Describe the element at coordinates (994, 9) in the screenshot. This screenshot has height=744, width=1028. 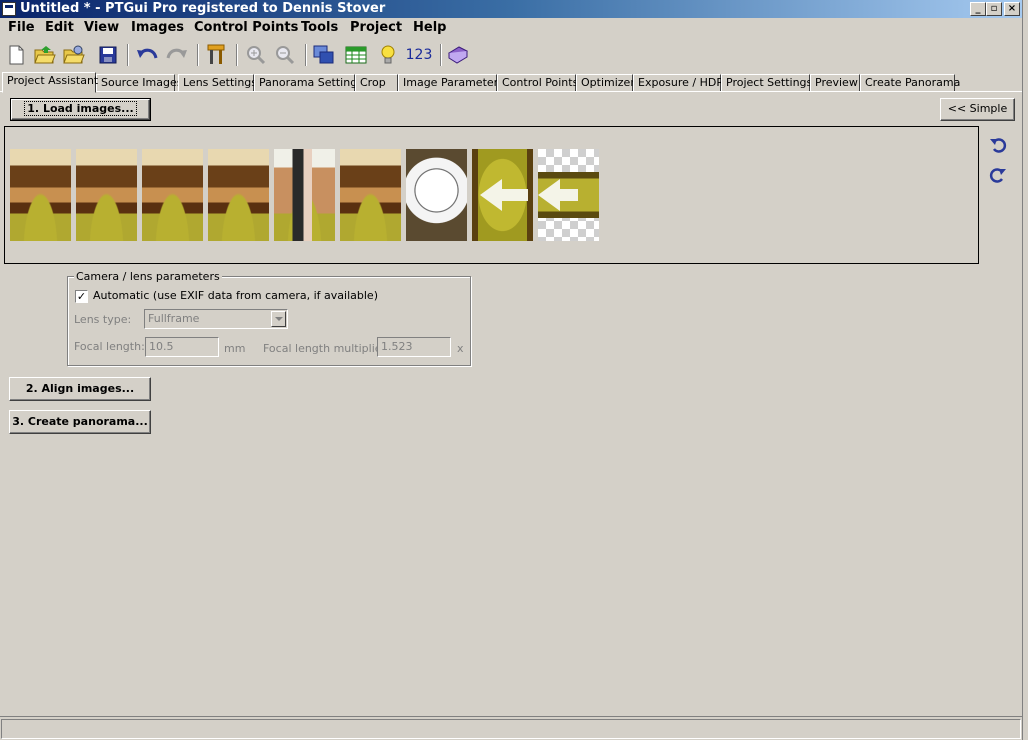
I see `restore-icon: ▫` at that location.